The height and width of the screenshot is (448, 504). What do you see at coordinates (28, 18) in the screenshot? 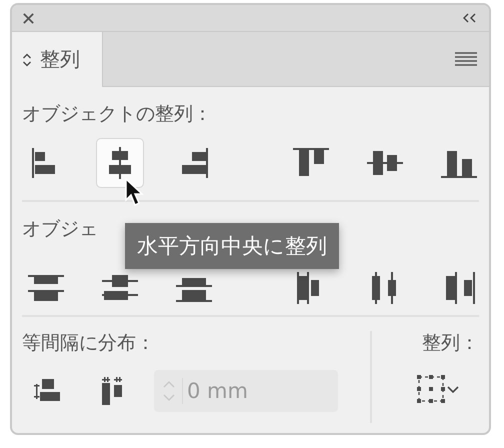
I see `close-icon` at bounding box center [28, 18].